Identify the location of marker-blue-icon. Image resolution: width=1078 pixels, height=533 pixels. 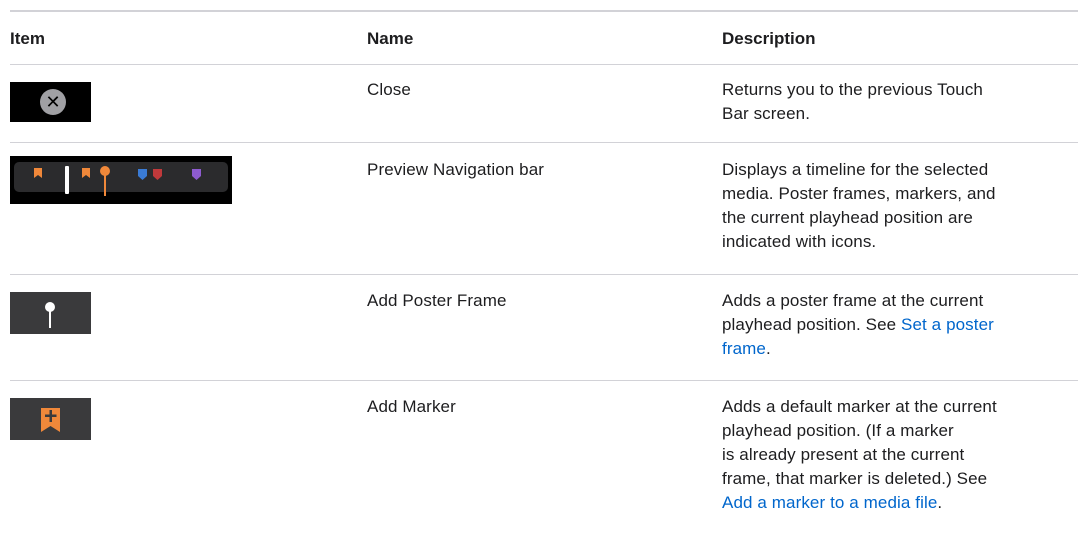
(142, 174).